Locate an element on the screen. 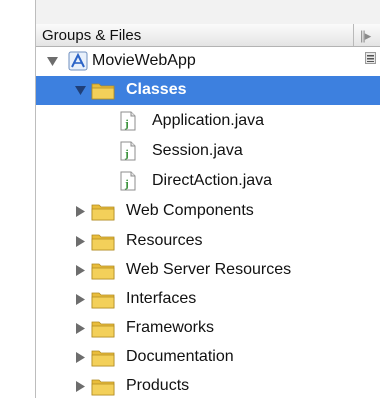 The width and height of the screenshot is (380, 401). groups-files-header: Groups & Files ||▸ is located at coordinates (208, 35).